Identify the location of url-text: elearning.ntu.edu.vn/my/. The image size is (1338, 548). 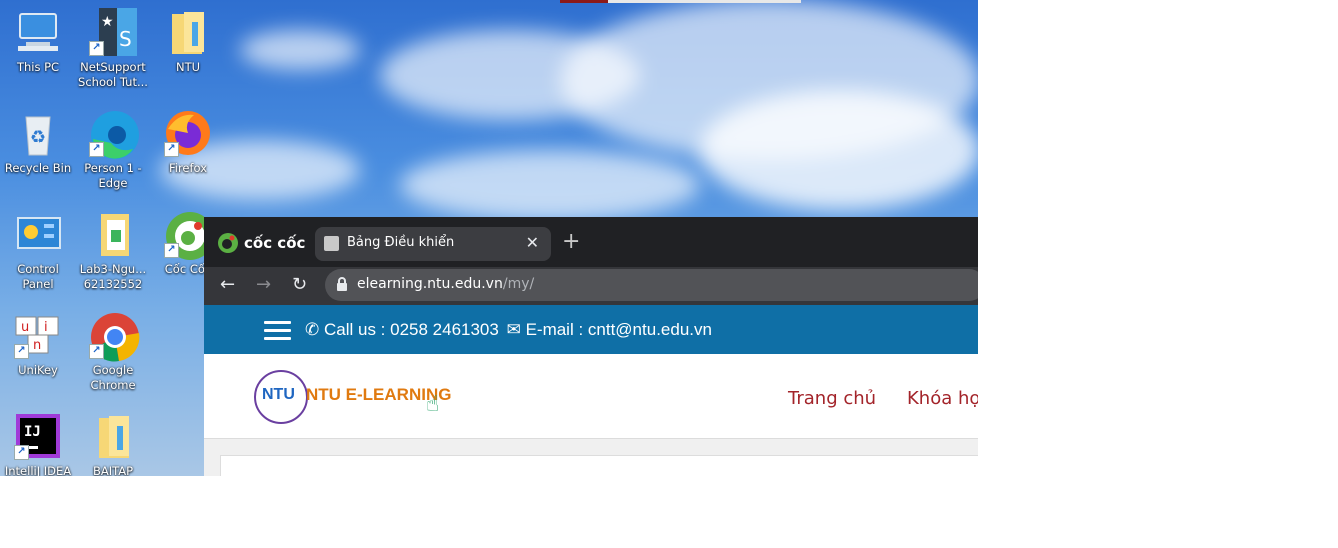
(445, 284).